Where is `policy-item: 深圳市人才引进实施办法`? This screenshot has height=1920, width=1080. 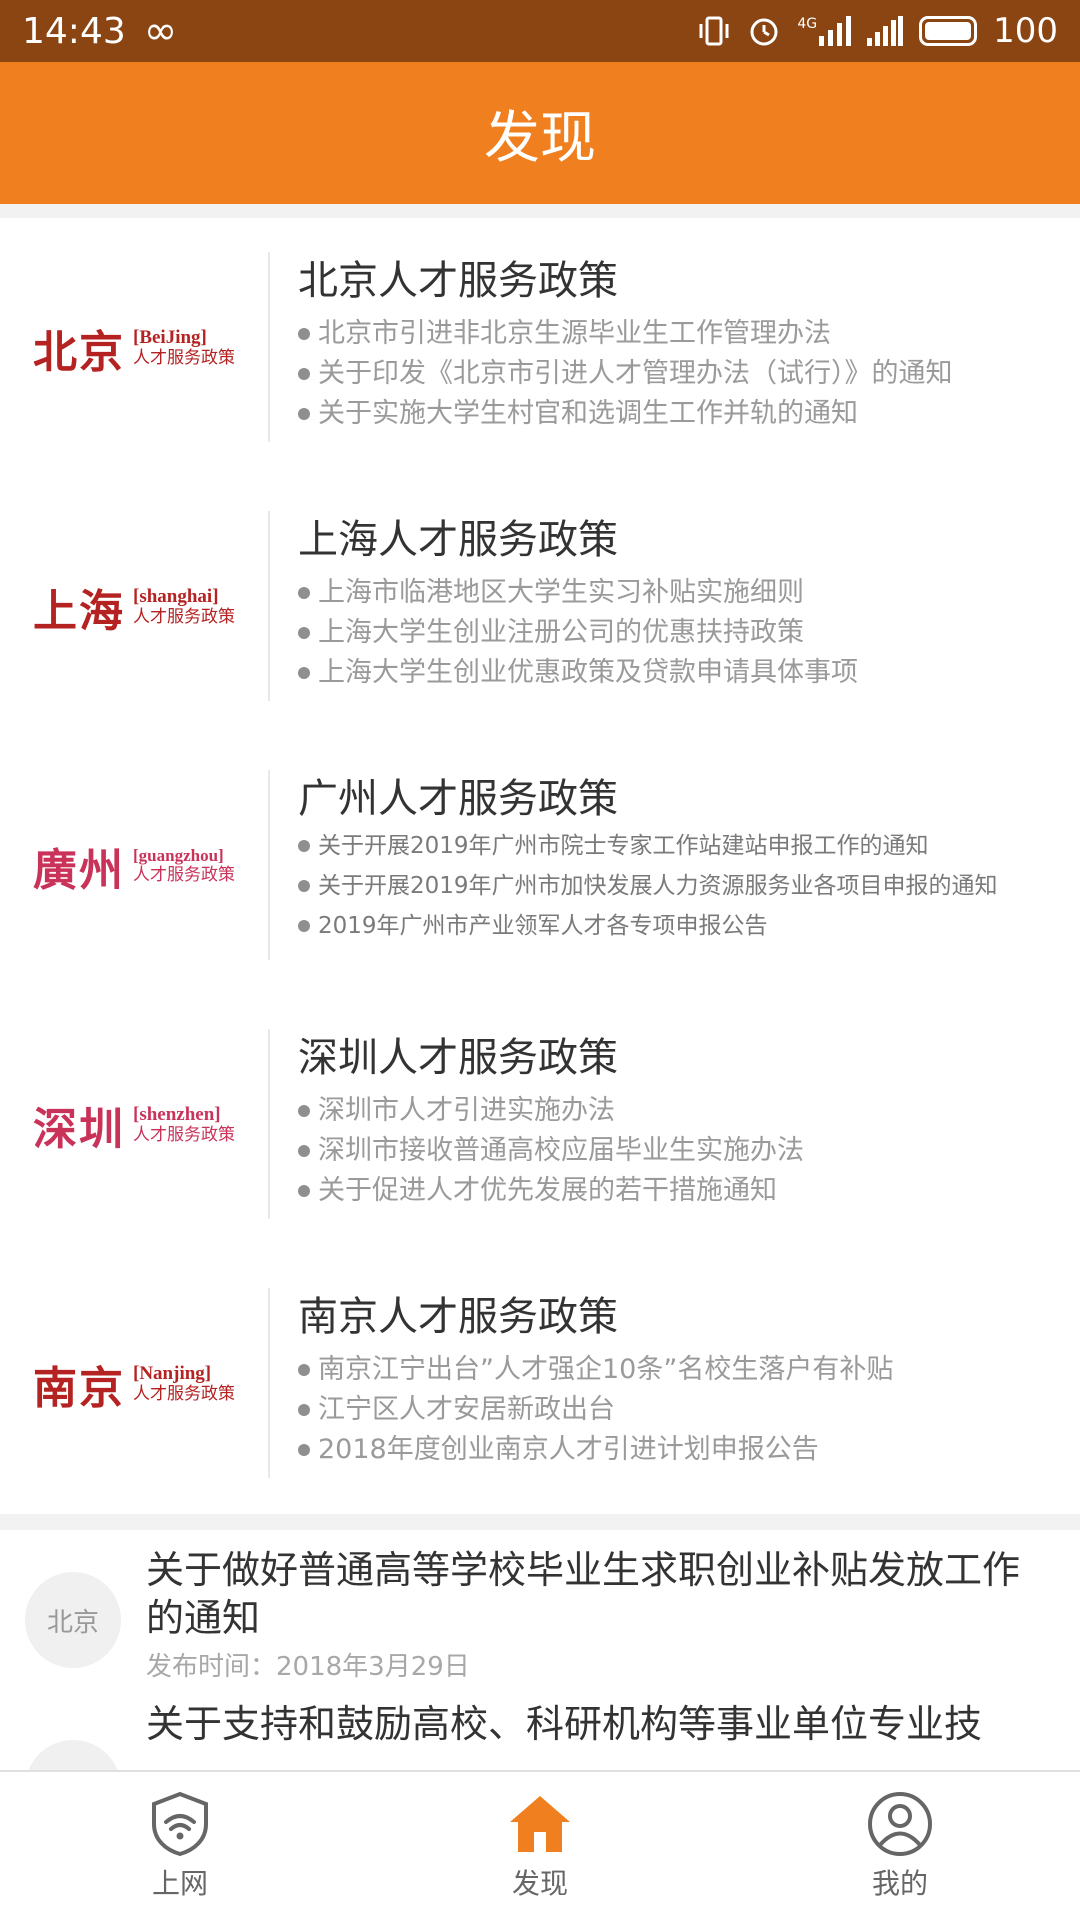 policy-item: 深圳市人才引进实施办法 is located at coordinates (551, 1111).